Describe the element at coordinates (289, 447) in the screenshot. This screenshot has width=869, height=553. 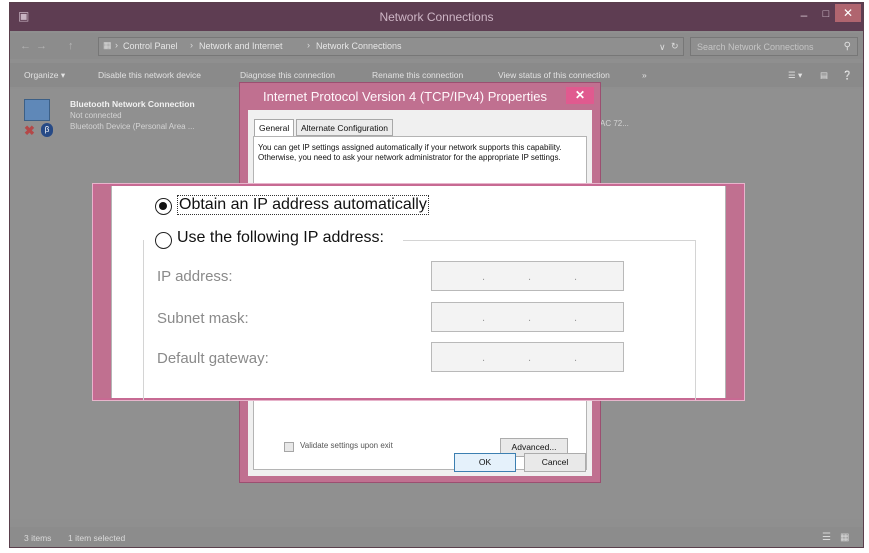
I see `validate-checkbox` at that location.